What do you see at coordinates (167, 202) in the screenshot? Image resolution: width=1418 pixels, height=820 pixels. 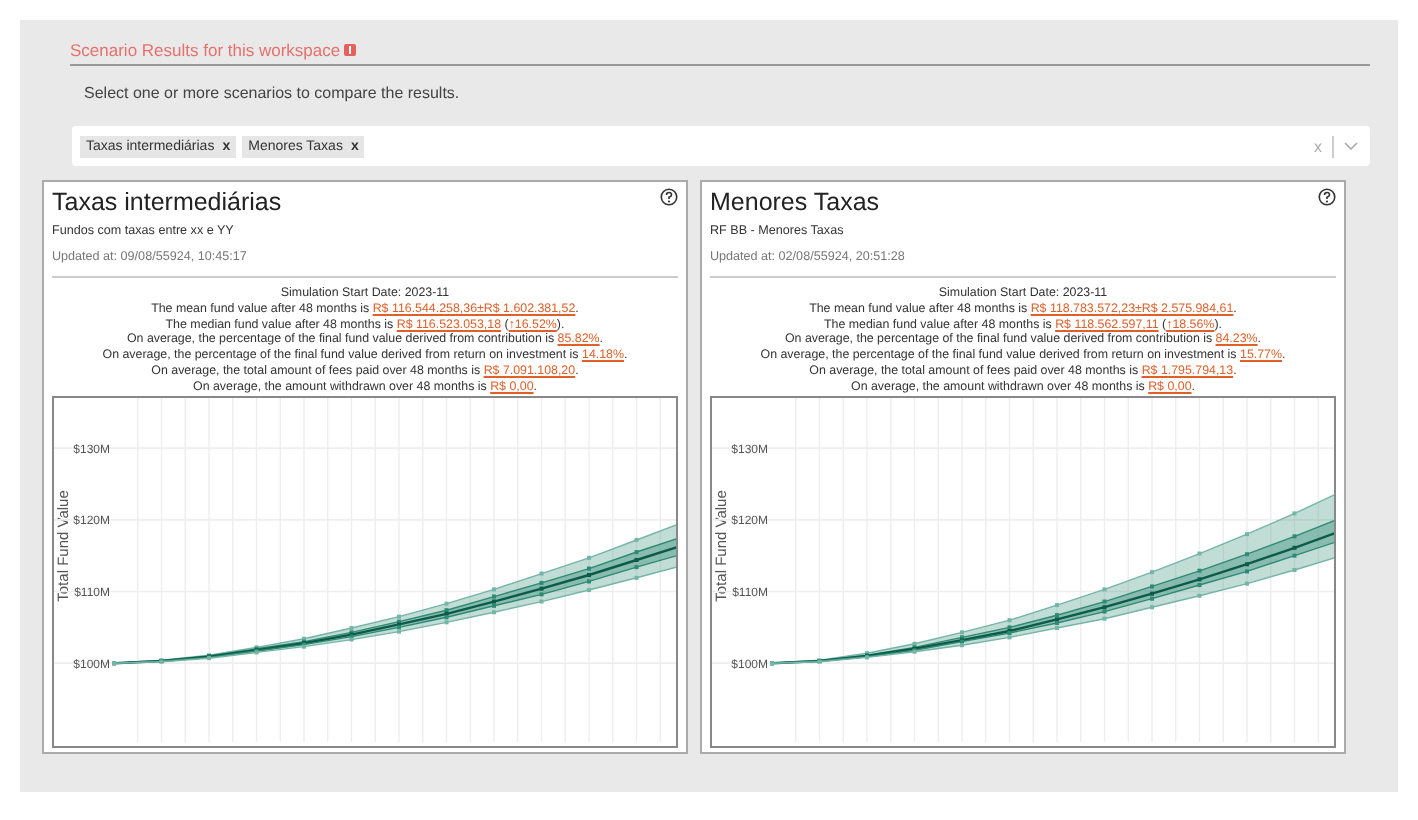 I see `scenario-title: Taxas intermediárias` at bounding box center [167, 202].